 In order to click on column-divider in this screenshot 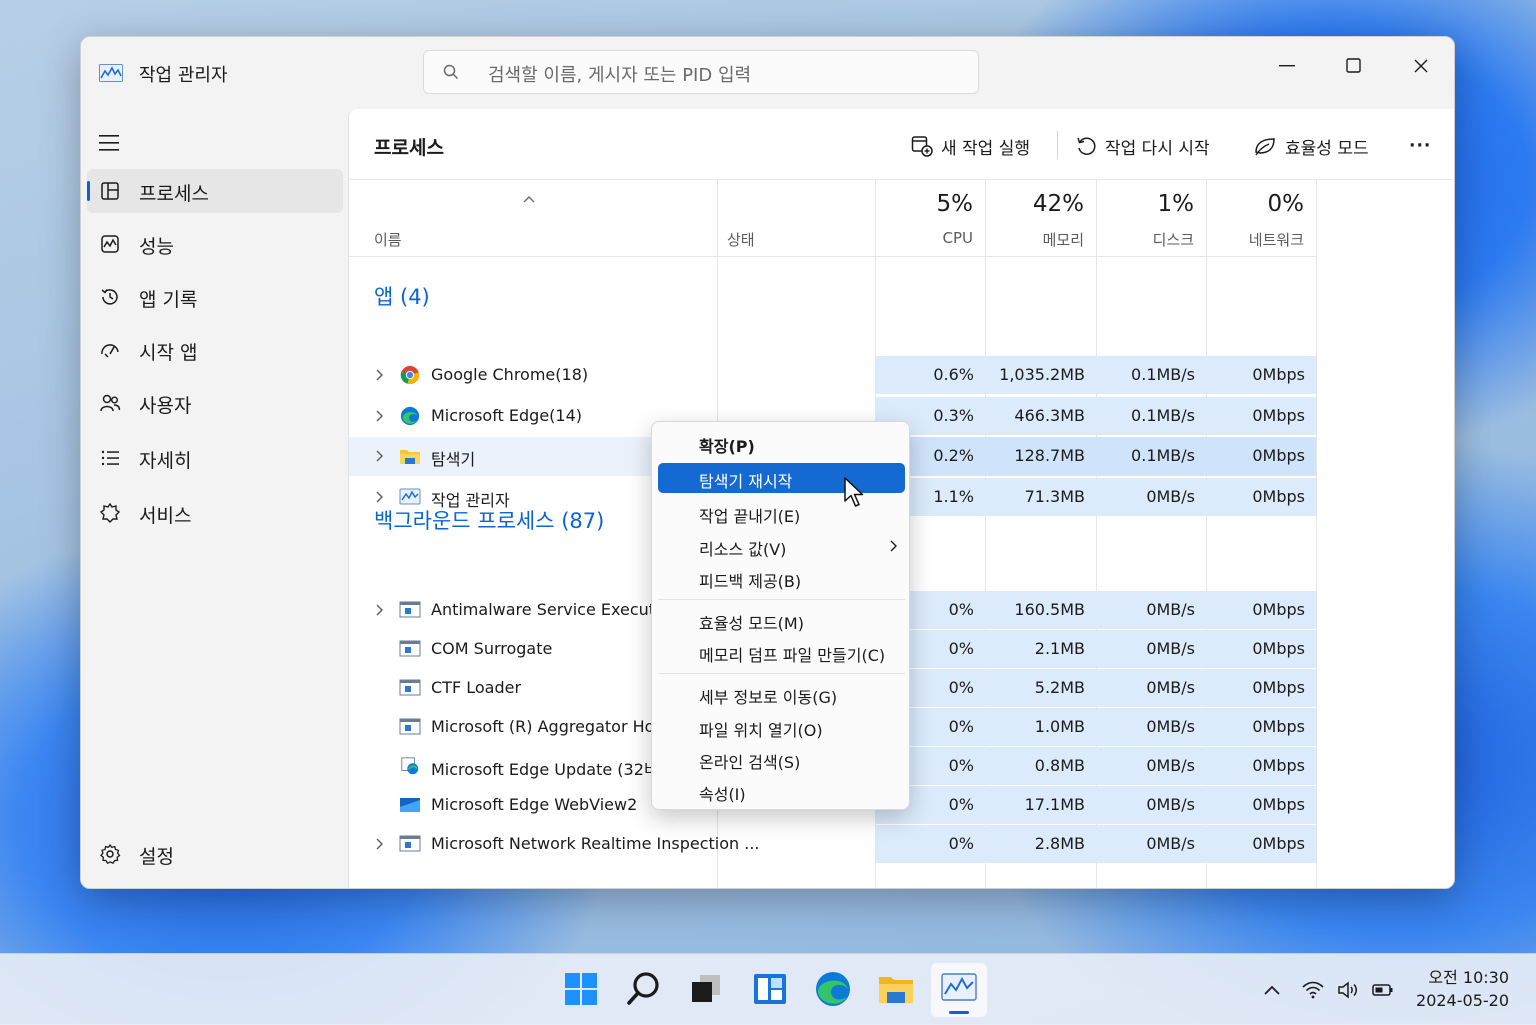, I will do `click(1316, 533)`.